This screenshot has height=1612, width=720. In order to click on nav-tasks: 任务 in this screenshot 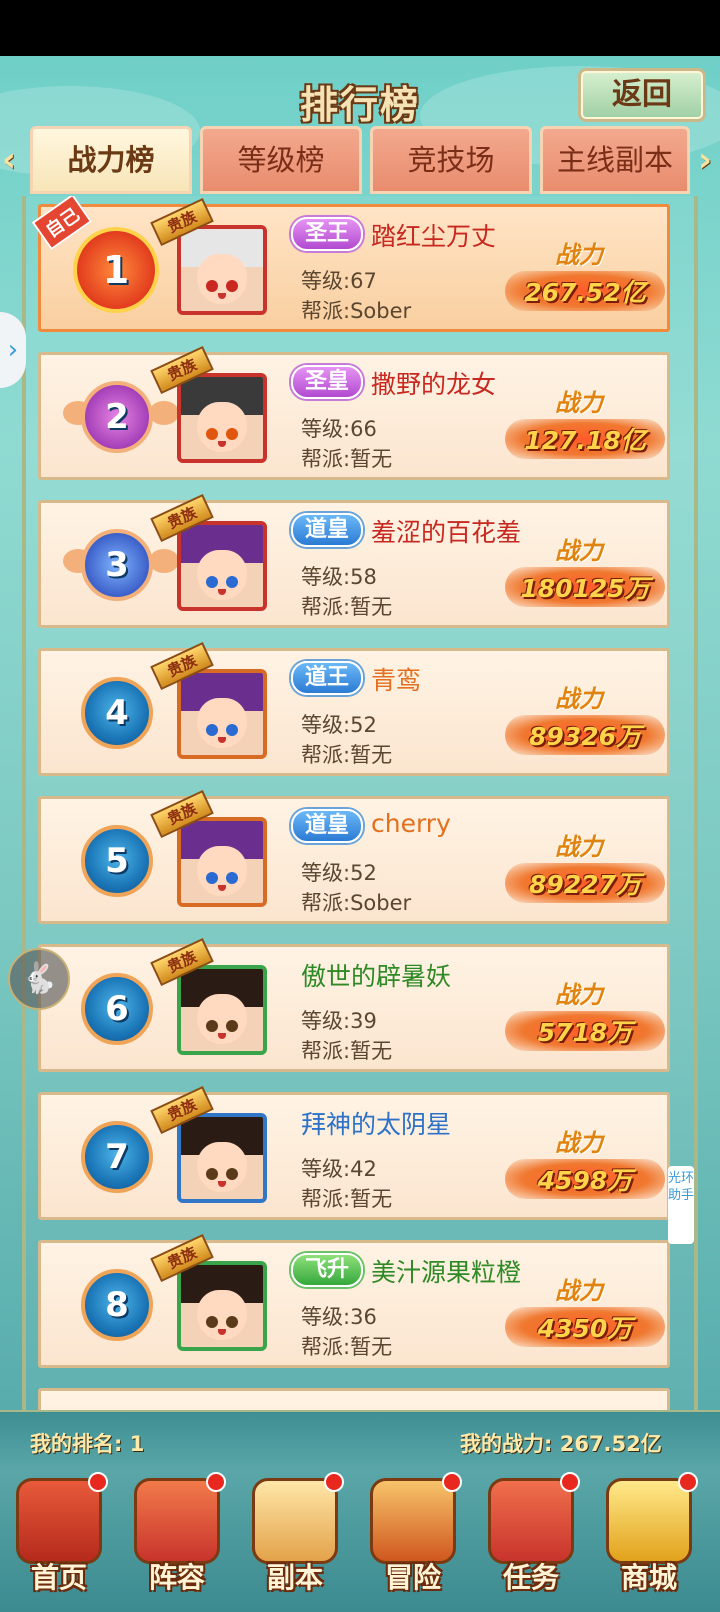, I will do `click(531, 1541)`.